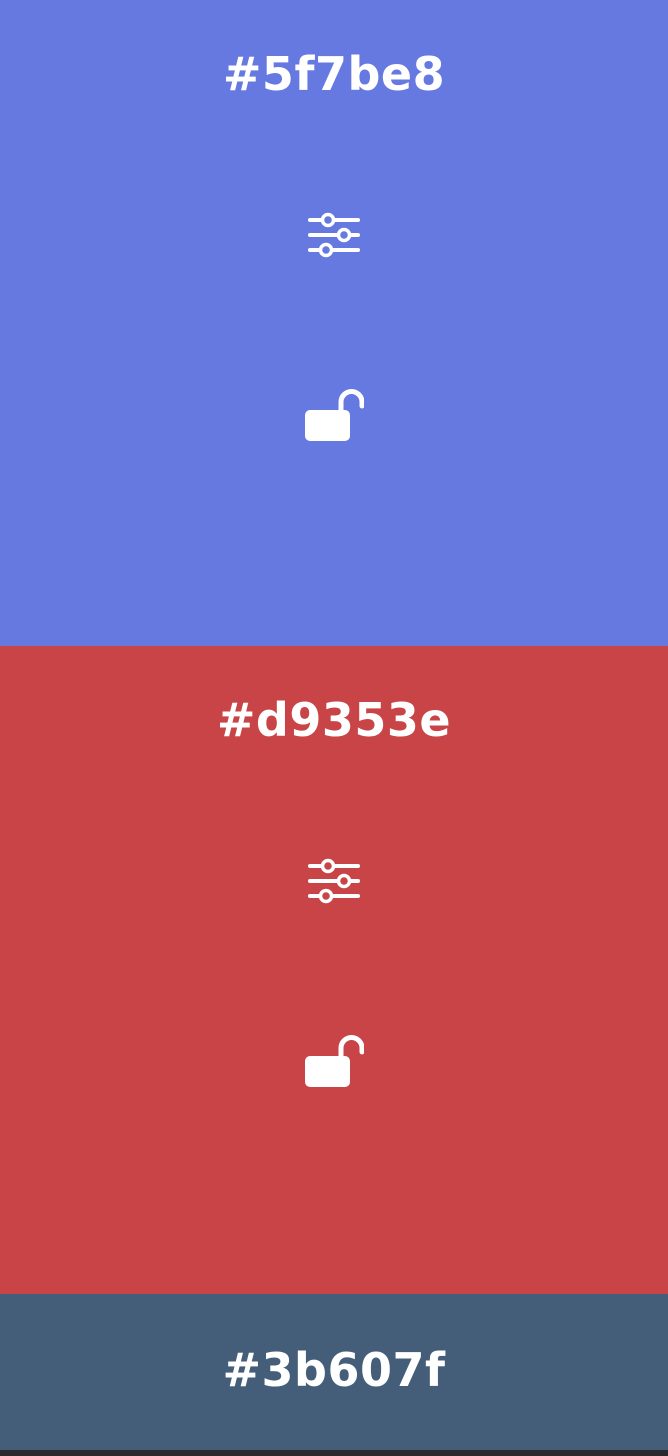 The image size is (668, 1456). I want to click on hex-code-label: #3b607f, so click(334, 1370).